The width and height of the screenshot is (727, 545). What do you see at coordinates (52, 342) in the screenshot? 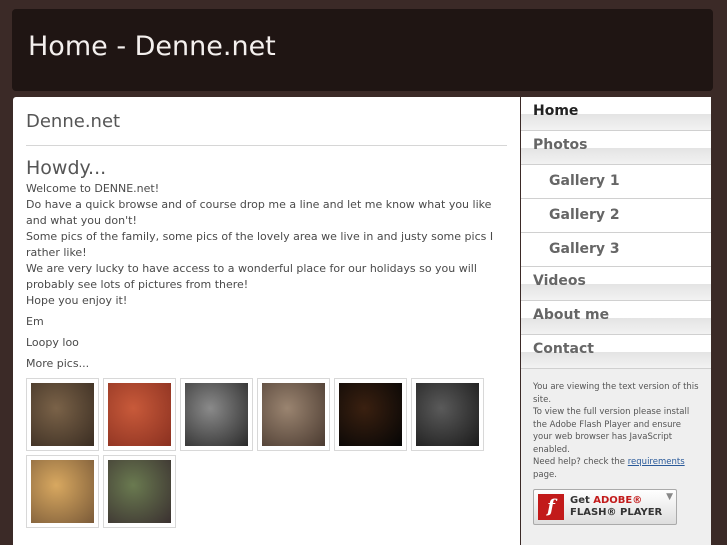
I see `signature-loopy: Loopy loo` at bounding box center [52, 342].